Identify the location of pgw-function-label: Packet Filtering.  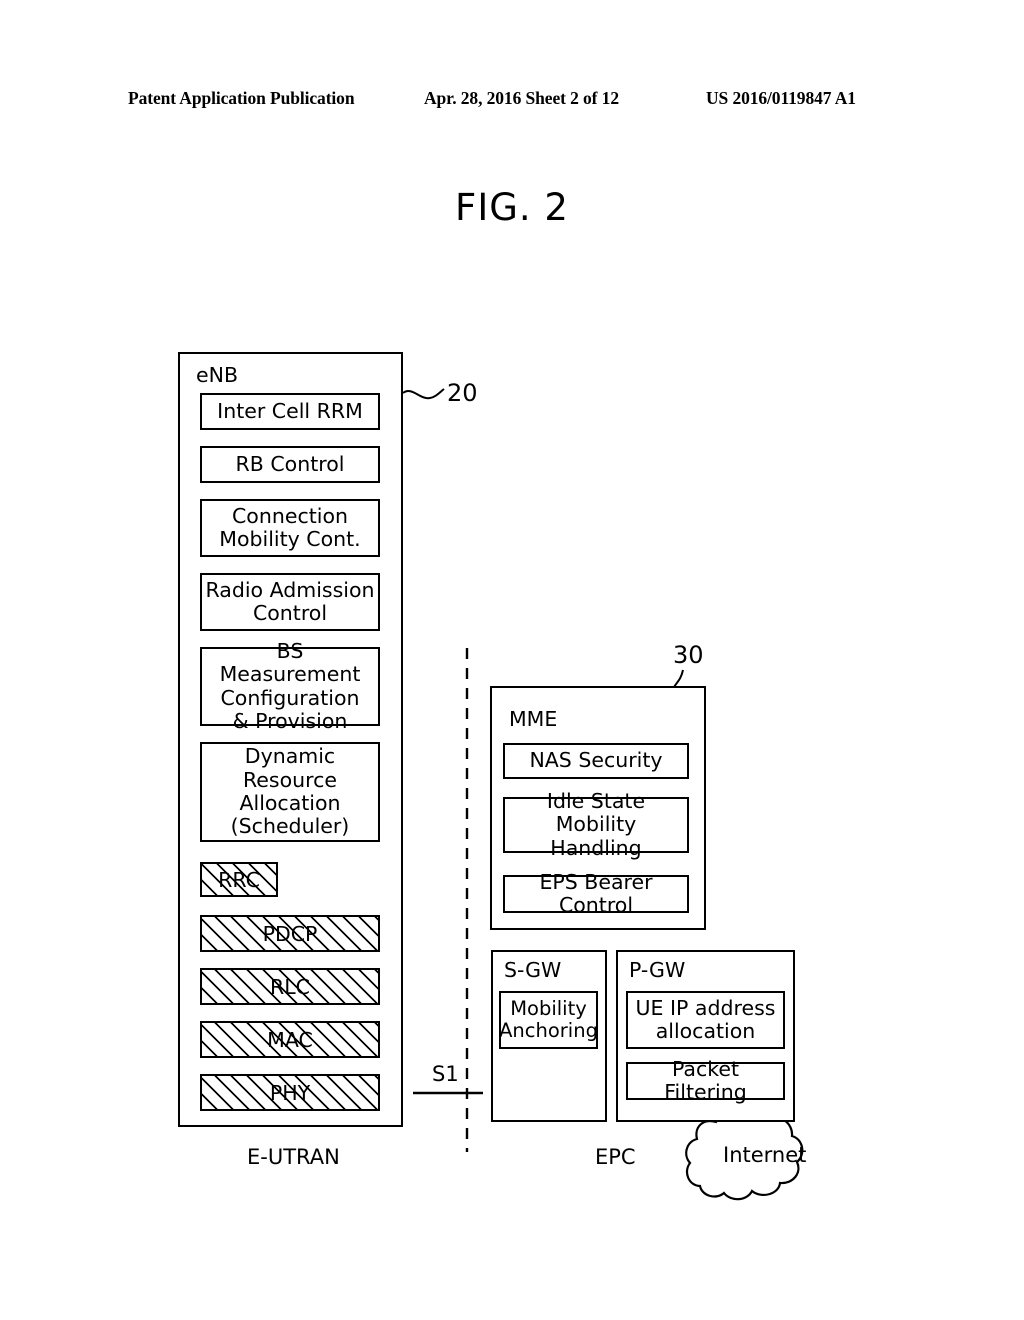
(705, 1080).